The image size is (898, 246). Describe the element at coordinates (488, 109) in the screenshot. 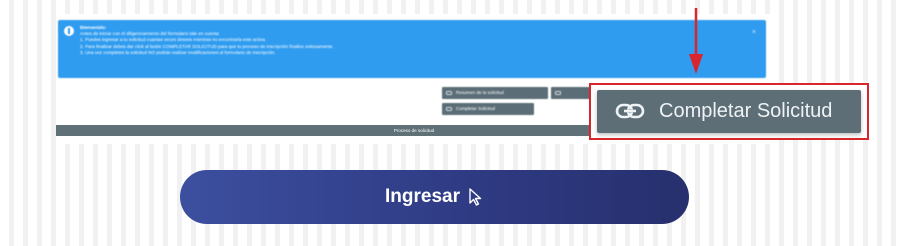

I see `completar-solicitud-small-button: Completar Solicitud` at that location.